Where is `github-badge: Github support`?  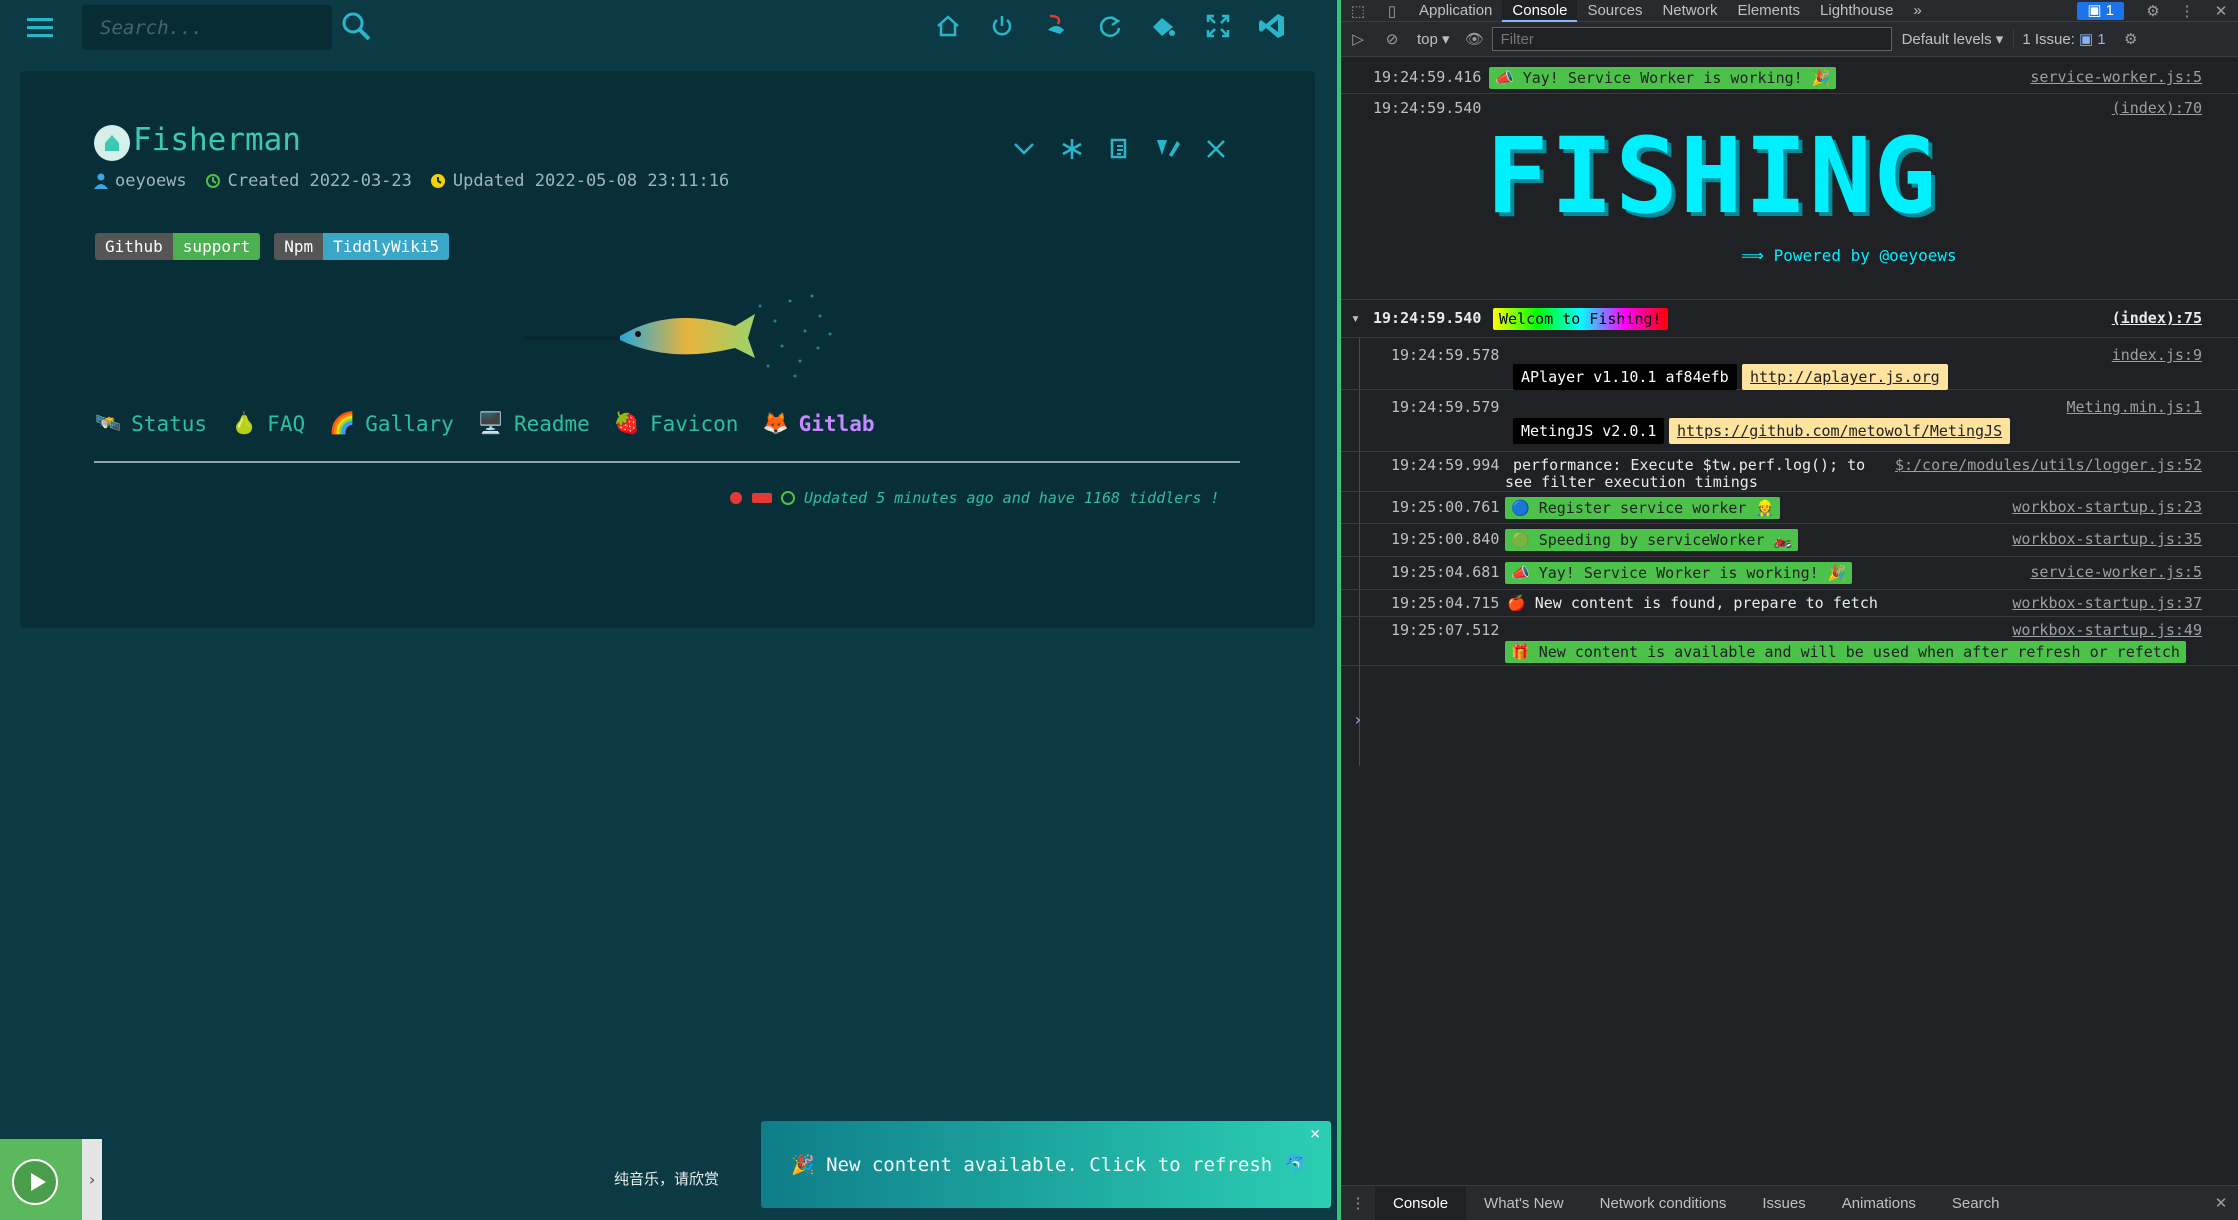 github-badge: Github support is located at coordinates (178, 246).